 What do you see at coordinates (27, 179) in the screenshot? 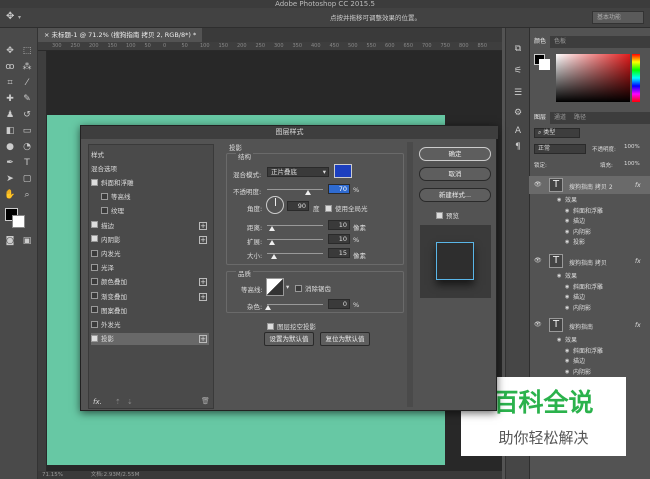
I see `shape-icon: ▢` at bounding box center [27, 179].